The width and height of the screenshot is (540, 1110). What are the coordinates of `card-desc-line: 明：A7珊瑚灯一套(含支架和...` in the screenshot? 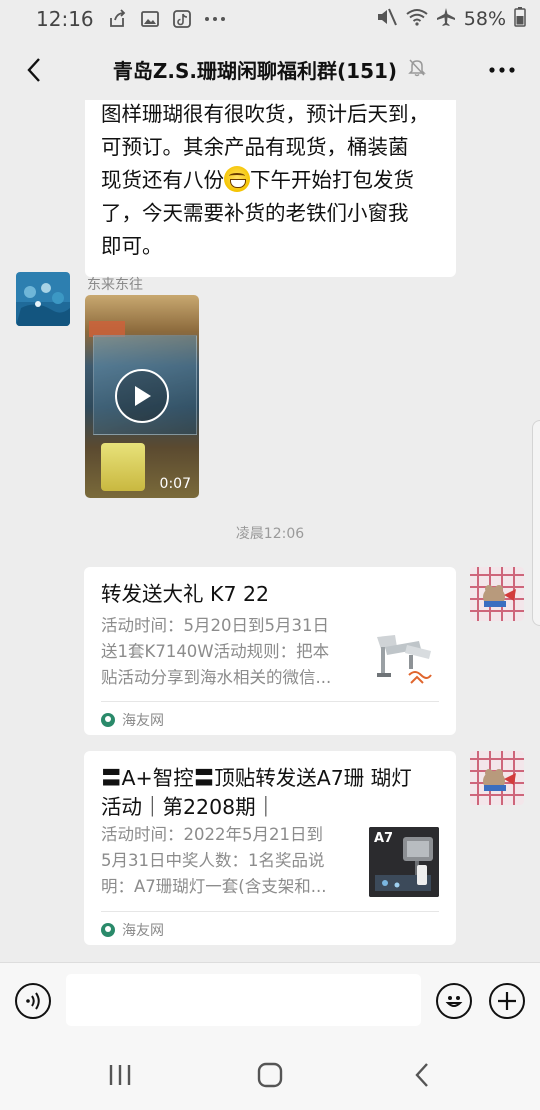 It's located at (214, 886).